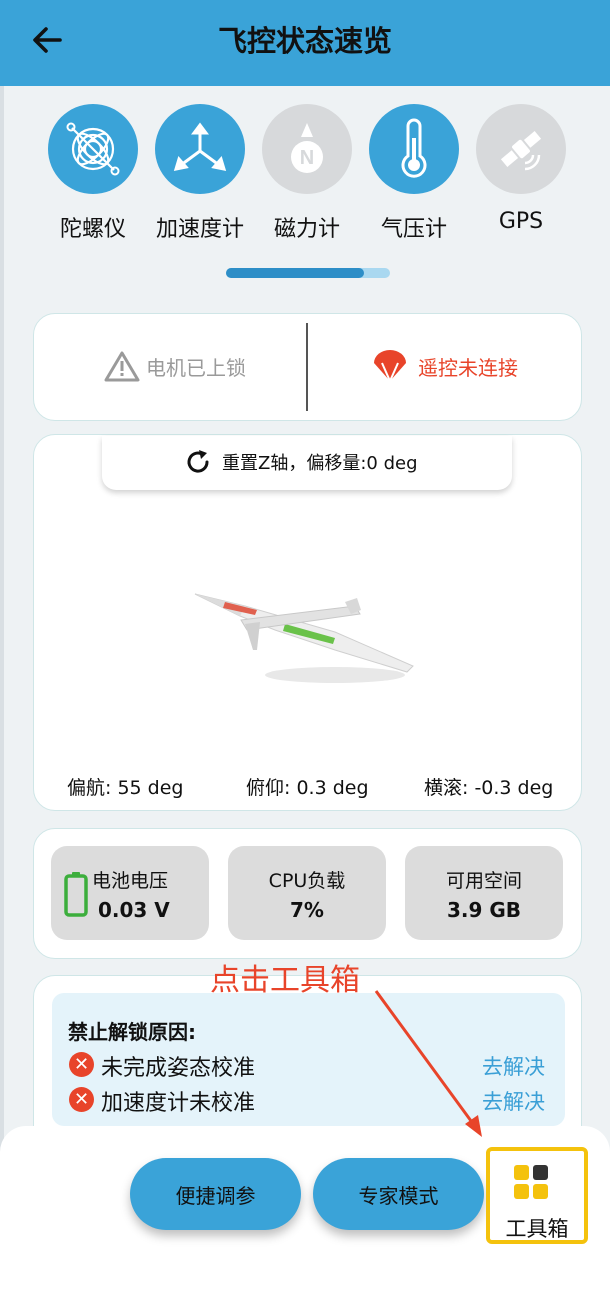 This screenshot has width=610, height=1294. What do you see at coordinates (413, 229) in the screenshot?
I see `sensor-label-barometer: 气压计` at bounding box center [413, 229].